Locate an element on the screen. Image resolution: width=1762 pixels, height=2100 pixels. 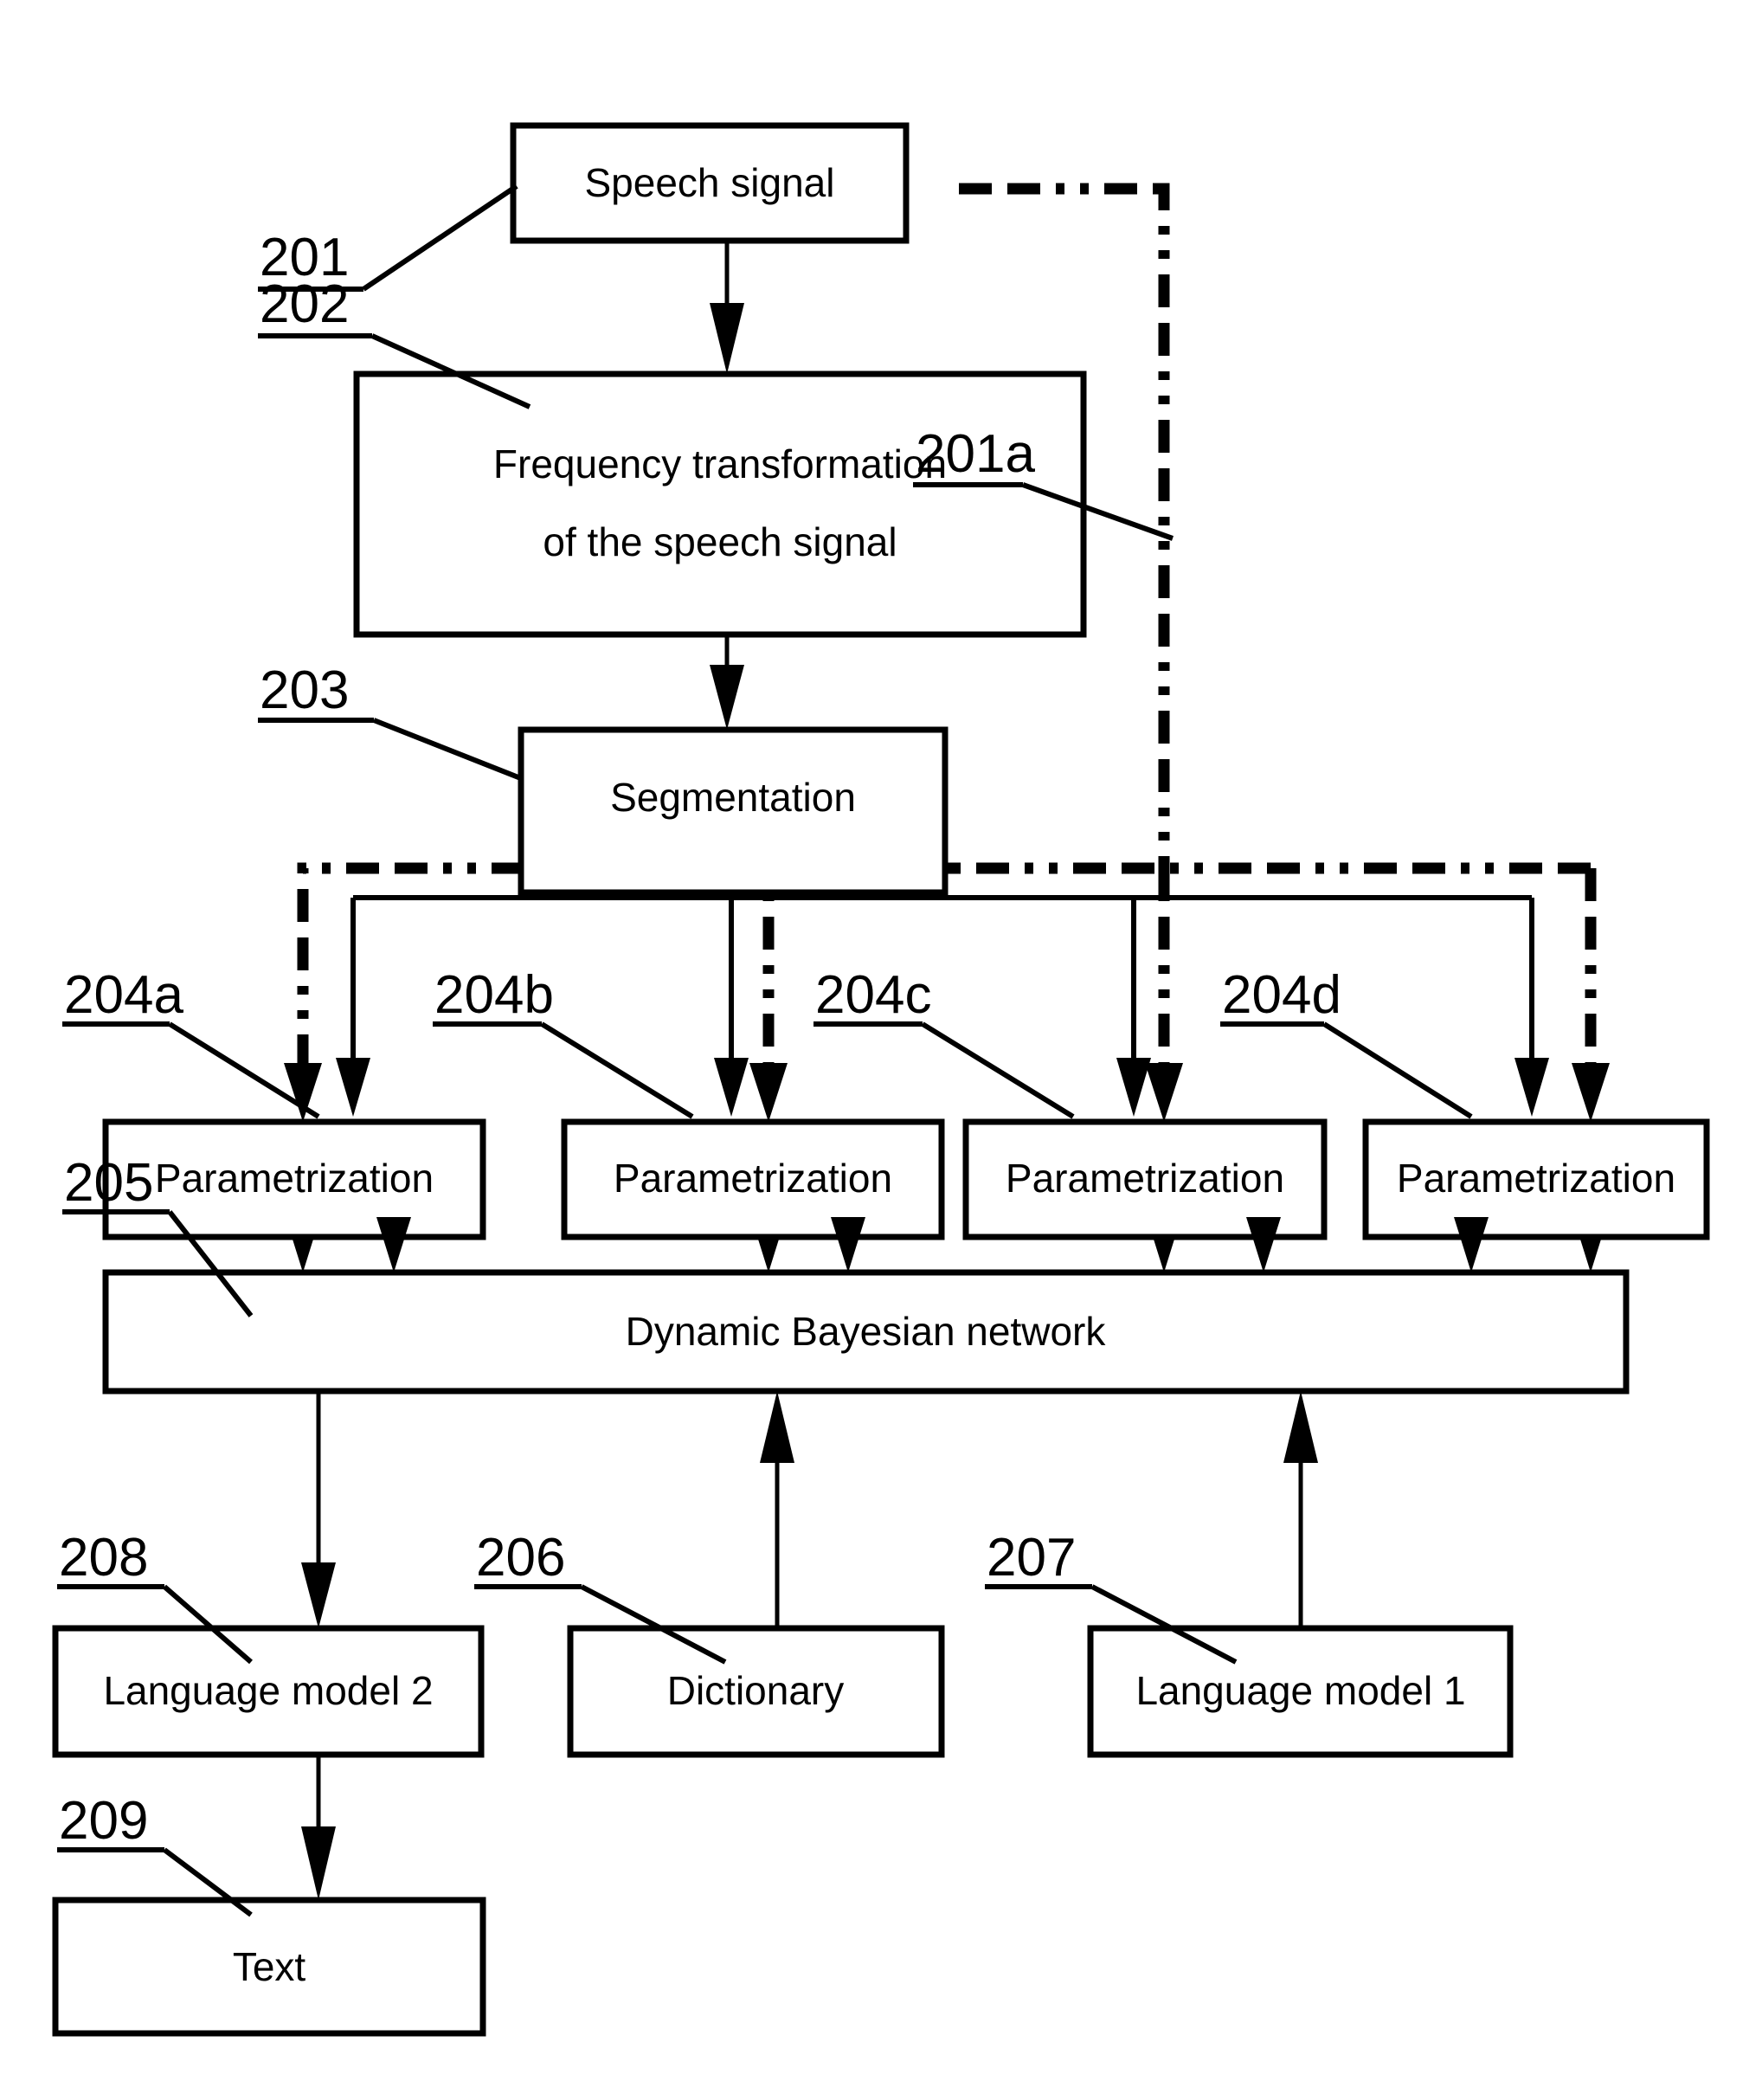
block-parametrization-d: Parametrization is located at coordinates (1536, 1179).